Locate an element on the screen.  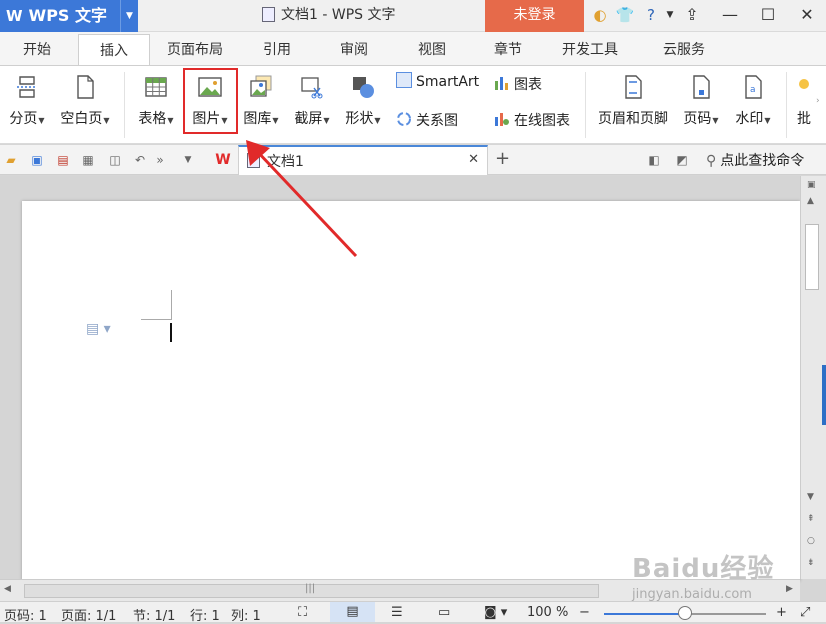
minimize-icon: — is located at coordinates (730, 15).